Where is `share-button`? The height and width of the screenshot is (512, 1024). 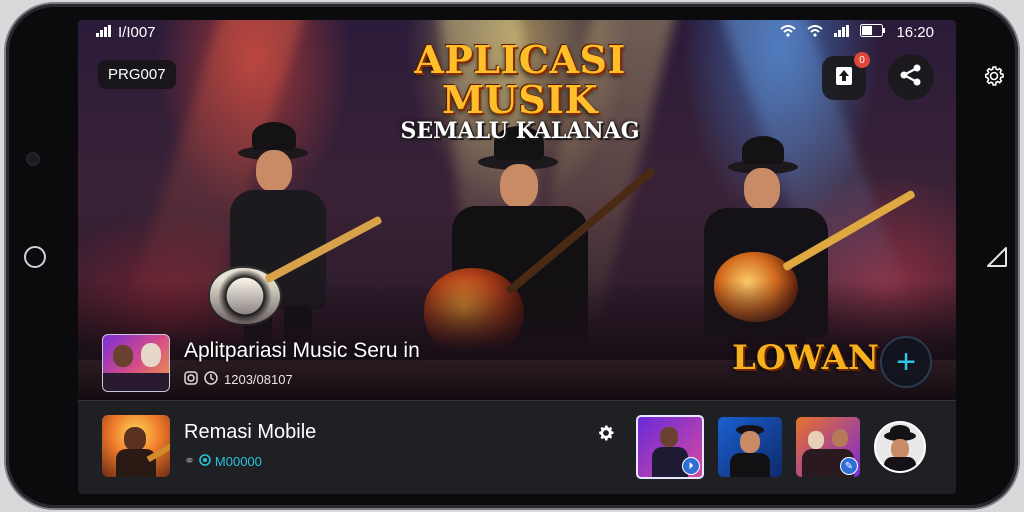 share-button is located at coordinates (911, 77).